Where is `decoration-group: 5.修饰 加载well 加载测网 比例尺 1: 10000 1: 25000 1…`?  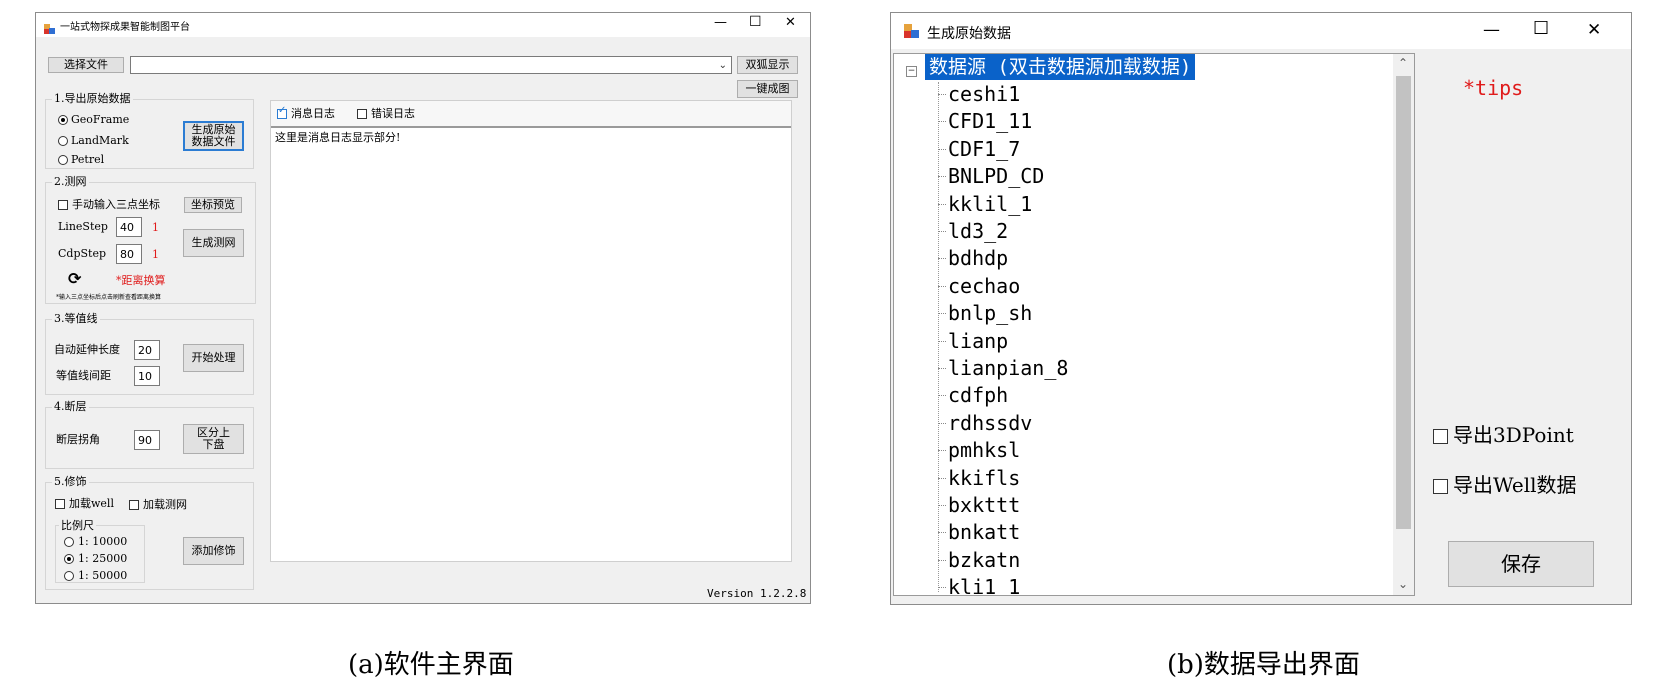
decoration-group: 5.修饰 加载well 加载测网 比例尺 1: 10000 1: 25000 1… is located at coordinates (149, 532).